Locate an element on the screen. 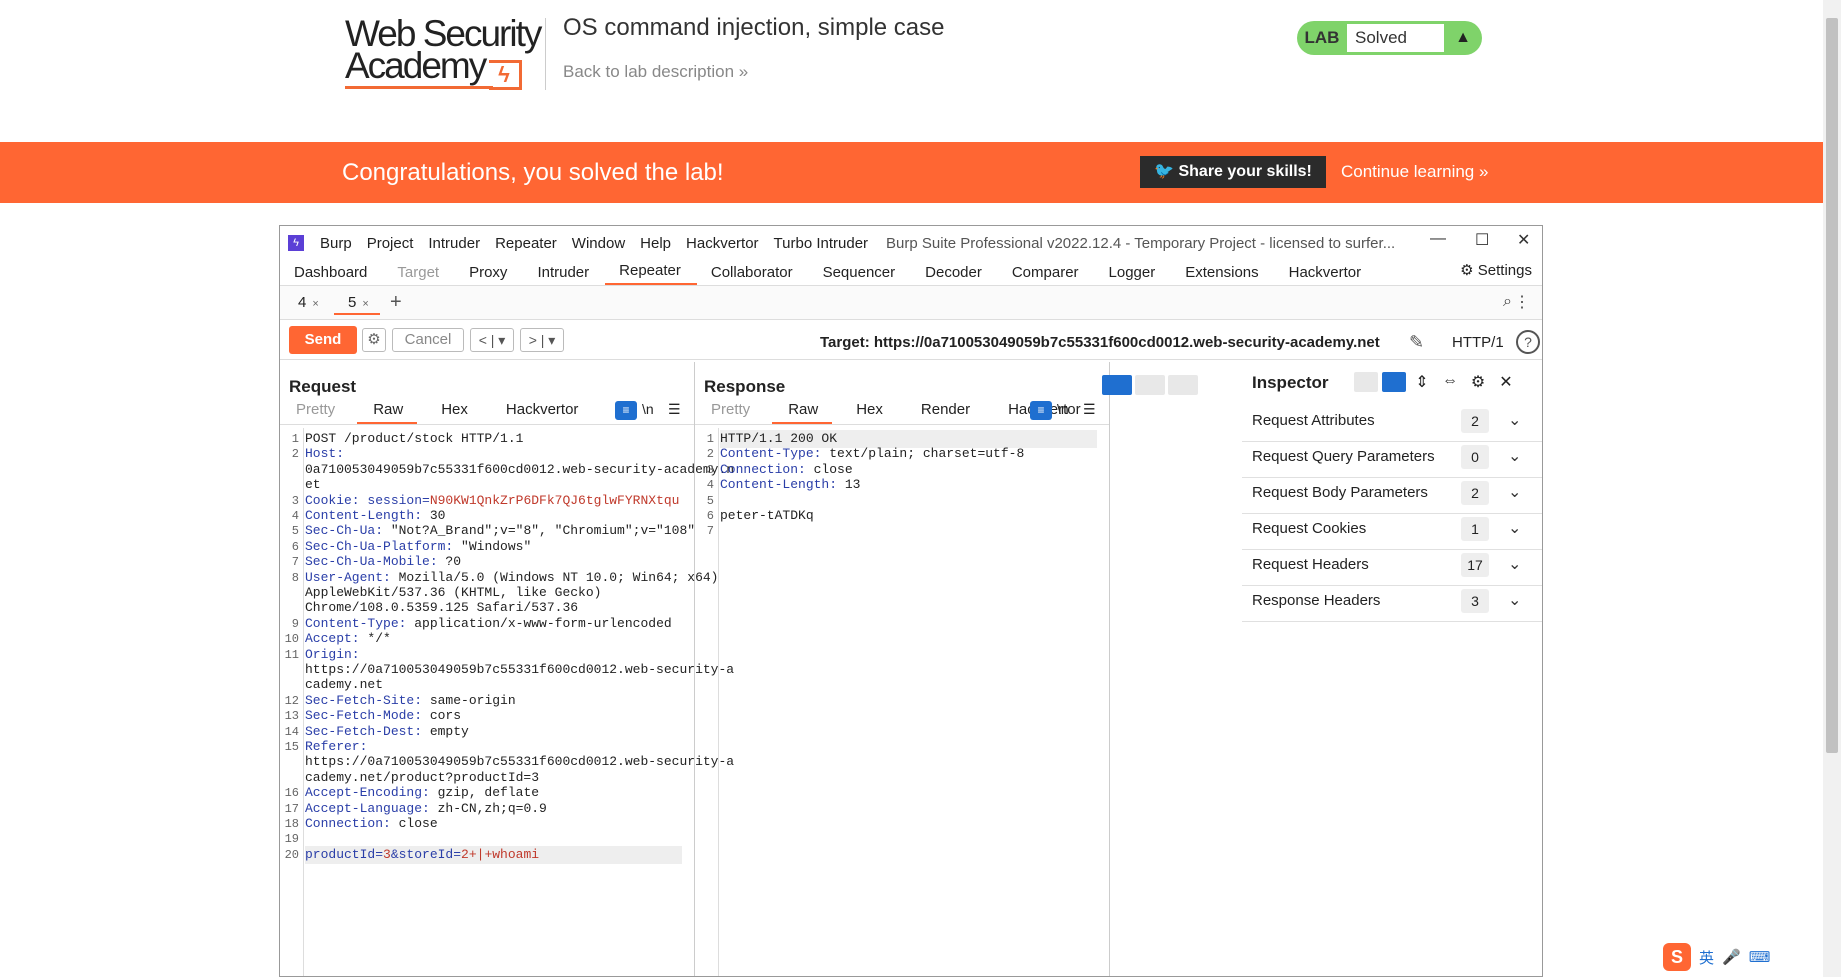  page-scrollbar is located at coordinates (1832, 488).